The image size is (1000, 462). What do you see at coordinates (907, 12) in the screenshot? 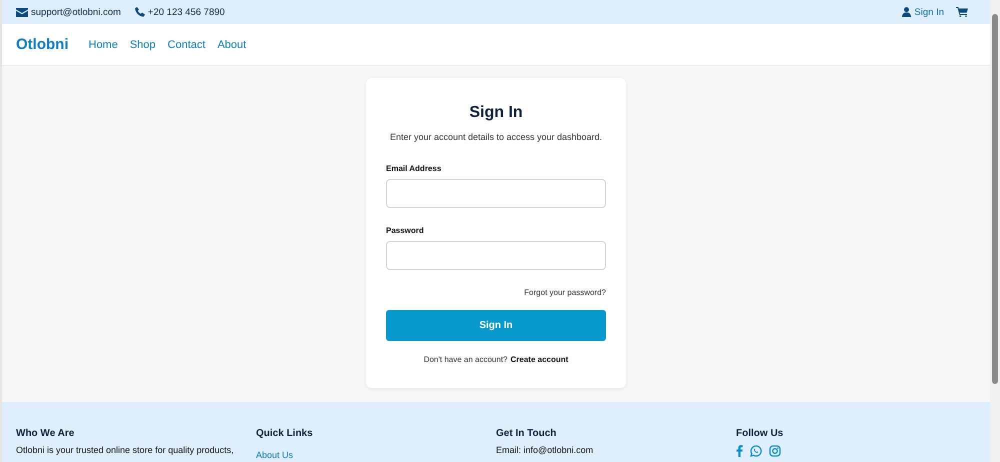
I see `user-icon` at bounding box center [907, 12].